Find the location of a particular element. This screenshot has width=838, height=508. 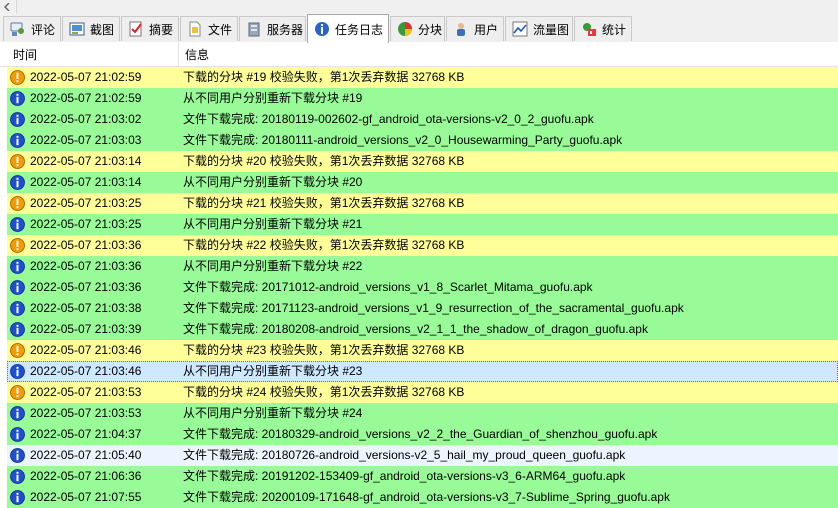

tab-traffic-chart: 流量图 is located at coordinates (539, 28).